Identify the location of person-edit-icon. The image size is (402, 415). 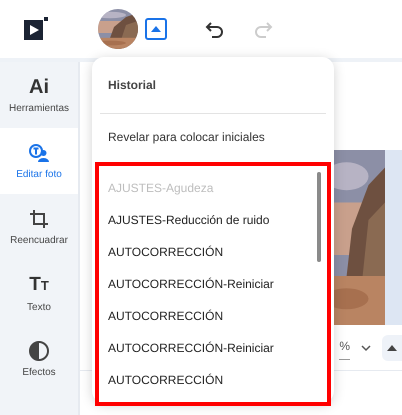
(39, 153).